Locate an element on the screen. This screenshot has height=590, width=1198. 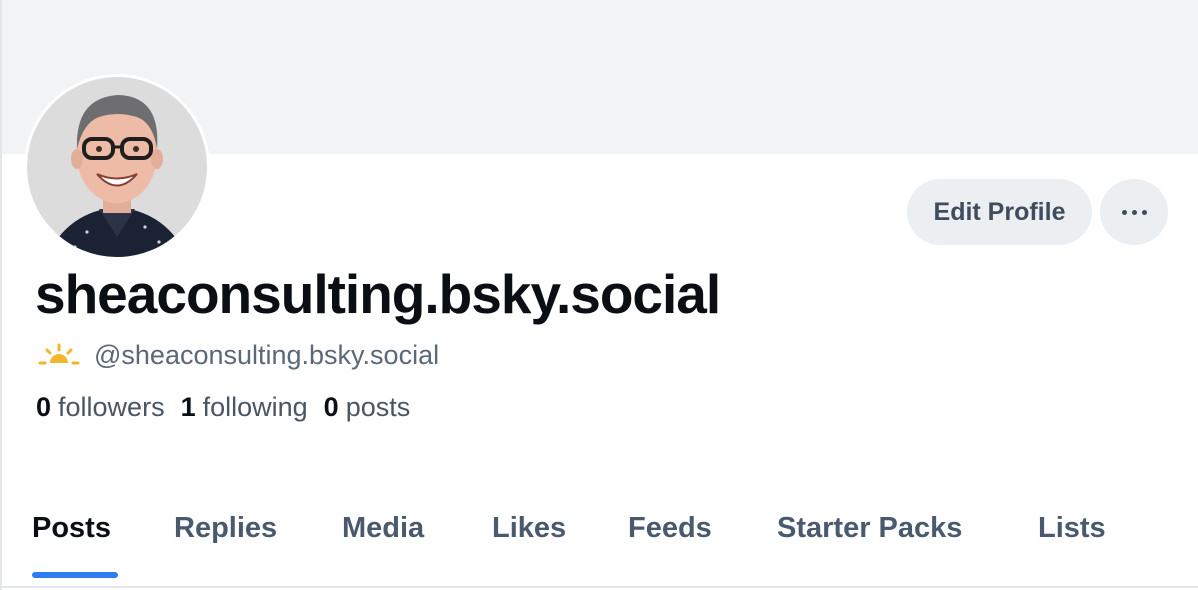
tab-media: Media is located at coordinates (383, 543).